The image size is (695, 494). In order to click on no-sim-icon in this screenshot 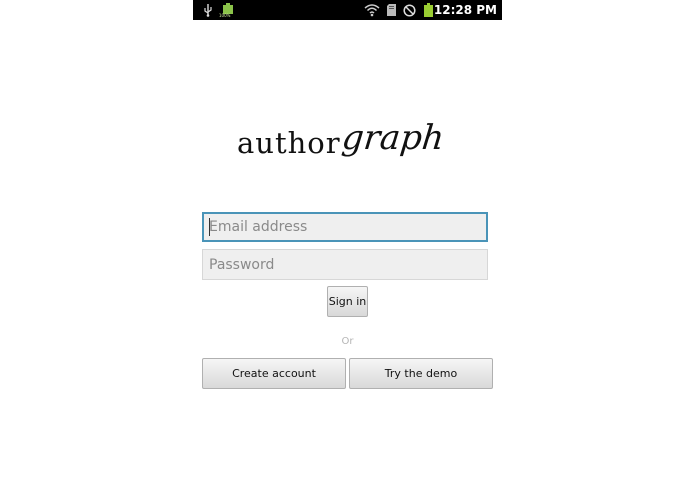, I will do `click(409, 10)`.